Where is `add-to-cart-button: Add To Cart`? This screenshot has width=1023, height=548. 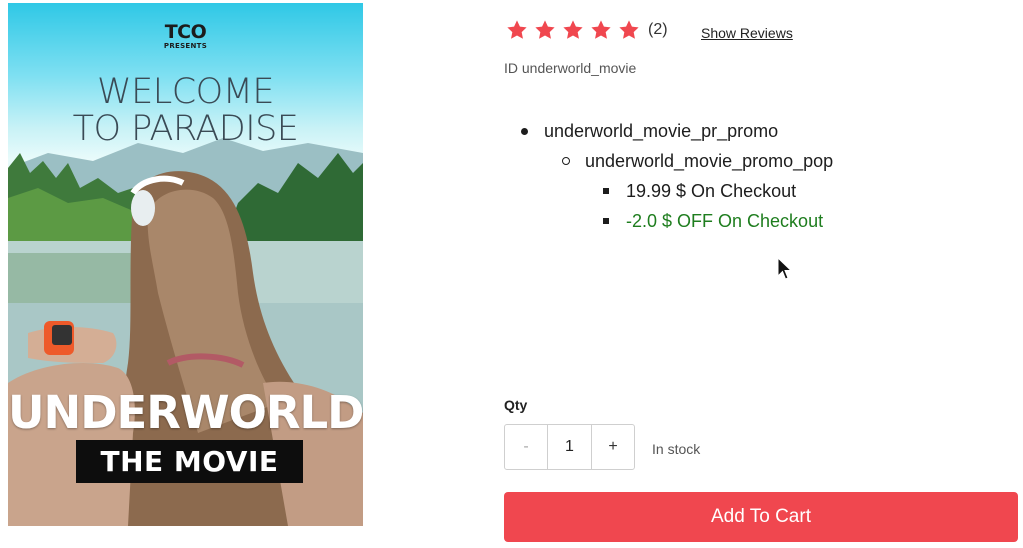
add-to-cart-button: Add To Cart is located at coordinates (761, 517).